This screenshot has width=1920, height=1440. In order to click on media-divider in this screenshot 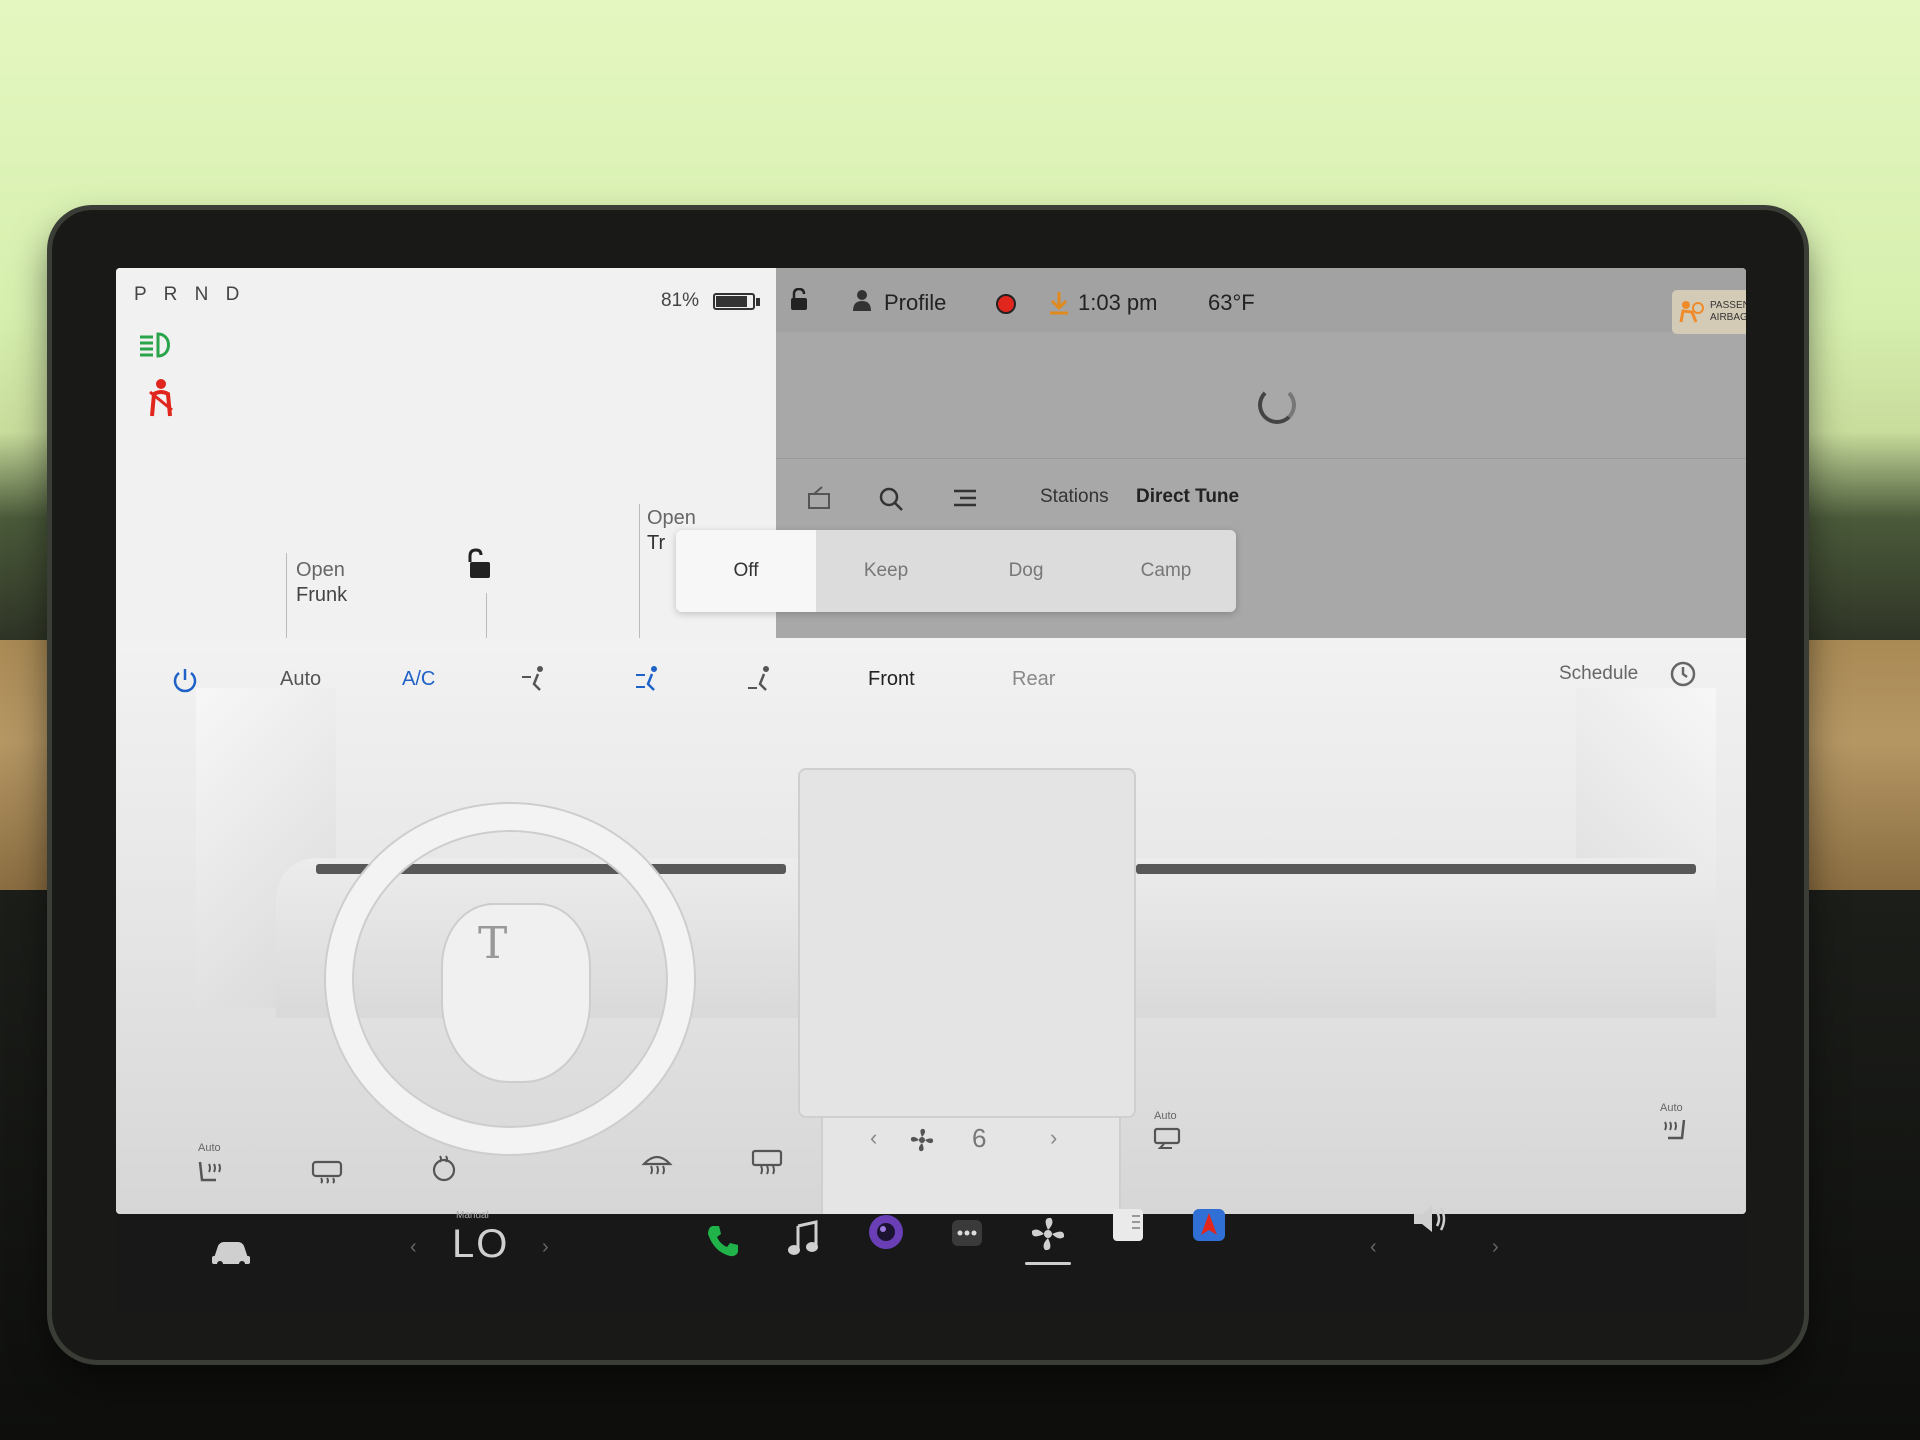, I will do `click(1261, 458)`.